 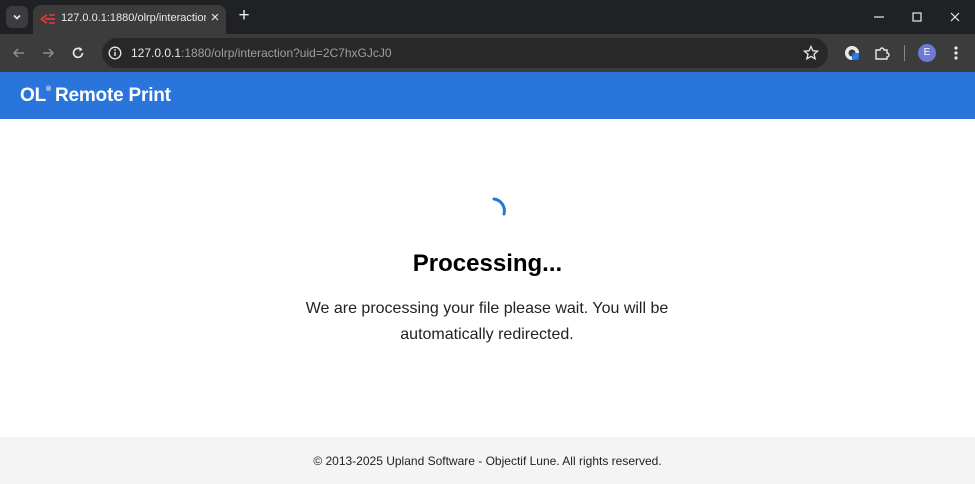 I want to click on minimize-icon, so click(x=879, y=17).